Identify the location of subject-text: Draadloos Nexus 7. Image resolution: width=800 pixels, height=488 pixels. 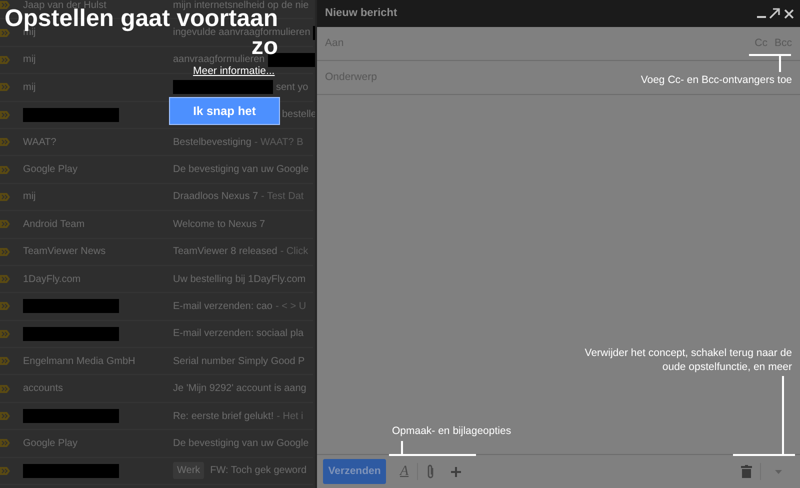
(215, 197).